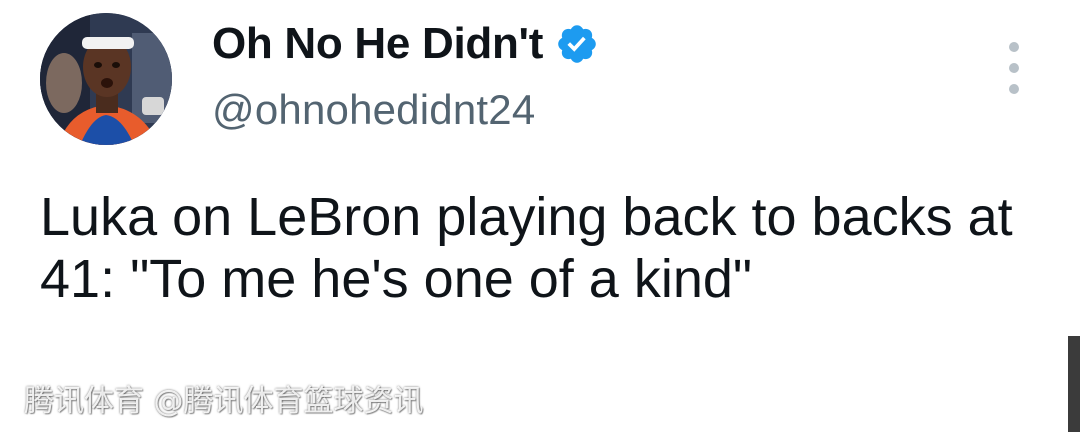 This screenshot has width=1080, height=432. I want to click on avatar, so click(106, 79).